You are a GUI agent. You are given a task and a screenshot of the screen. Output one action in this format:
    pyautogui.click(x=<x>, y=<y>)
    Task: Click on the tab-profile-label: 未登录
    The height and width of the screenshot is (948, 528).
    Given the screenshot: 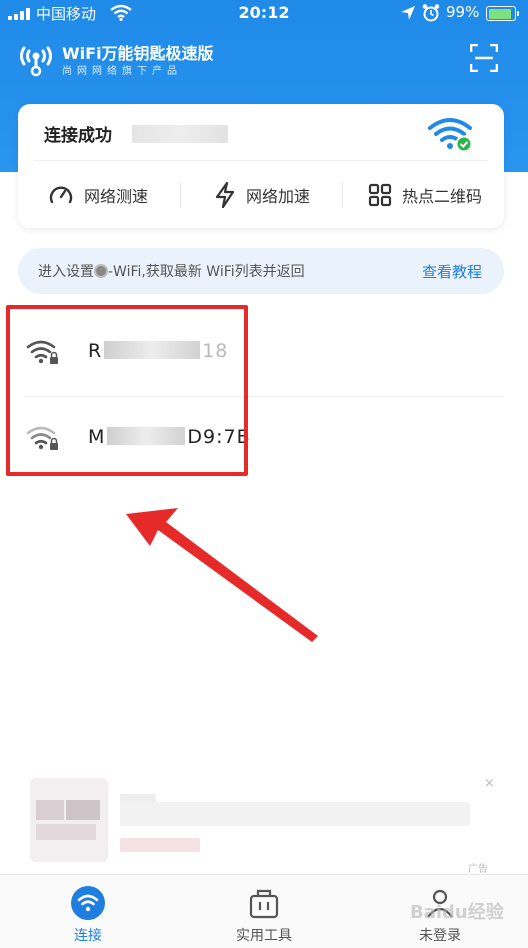 What is the action you would take?
    pyautogui.click(x=440, y=936)
    